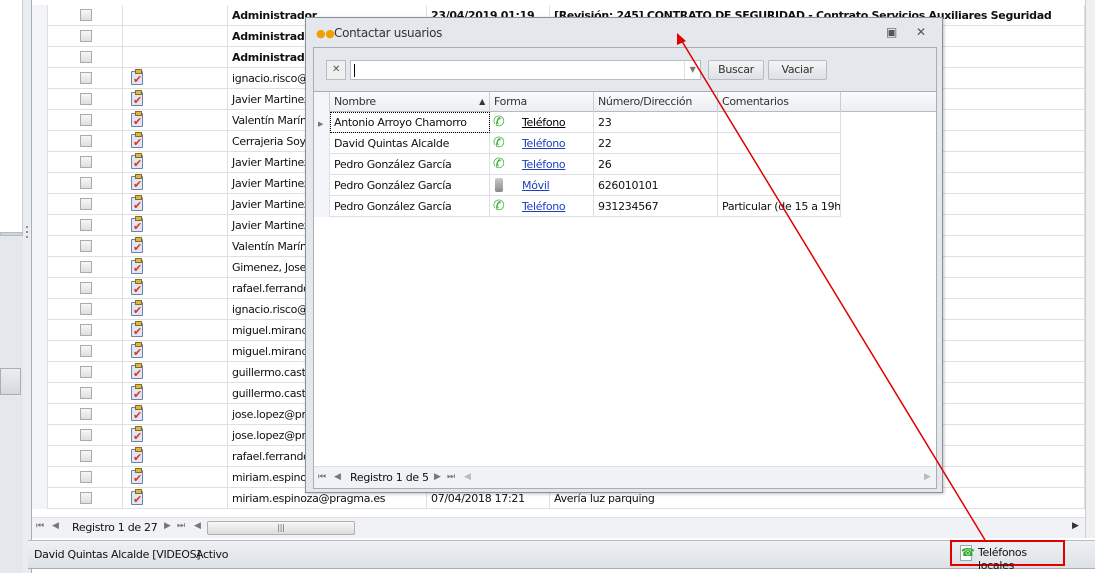 The width and height of the screenshot is (1095, 573). What do you see at coordinates (410, 164) in the screenshot?
I see `contact-name: Pedro González García` at bounding box center [410, 164].